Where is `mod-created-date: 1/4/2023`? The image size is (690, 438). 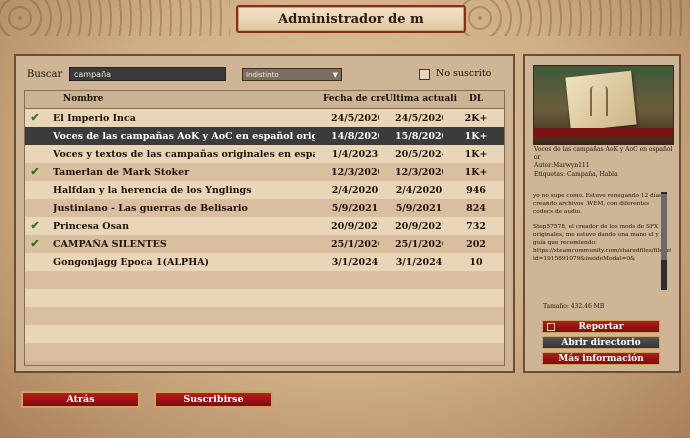
mod-created-date: 1/4/2023 is located at coordinates (355, 154).